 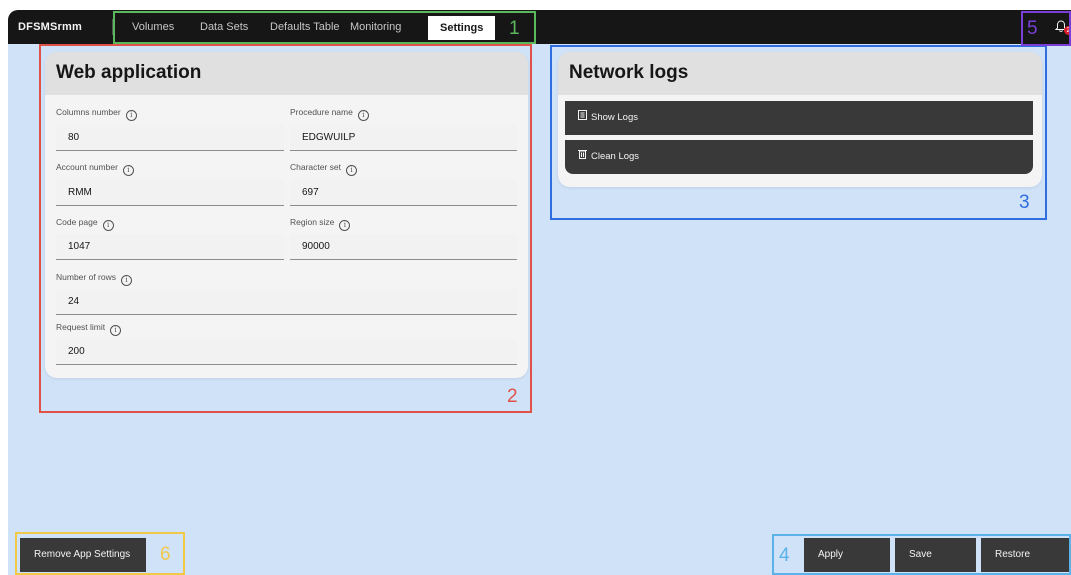 What do you see at coordinates (1032, 28) in the screenshot?
I see `annotation-number-5: 5` at bounding box center [1032, 28].